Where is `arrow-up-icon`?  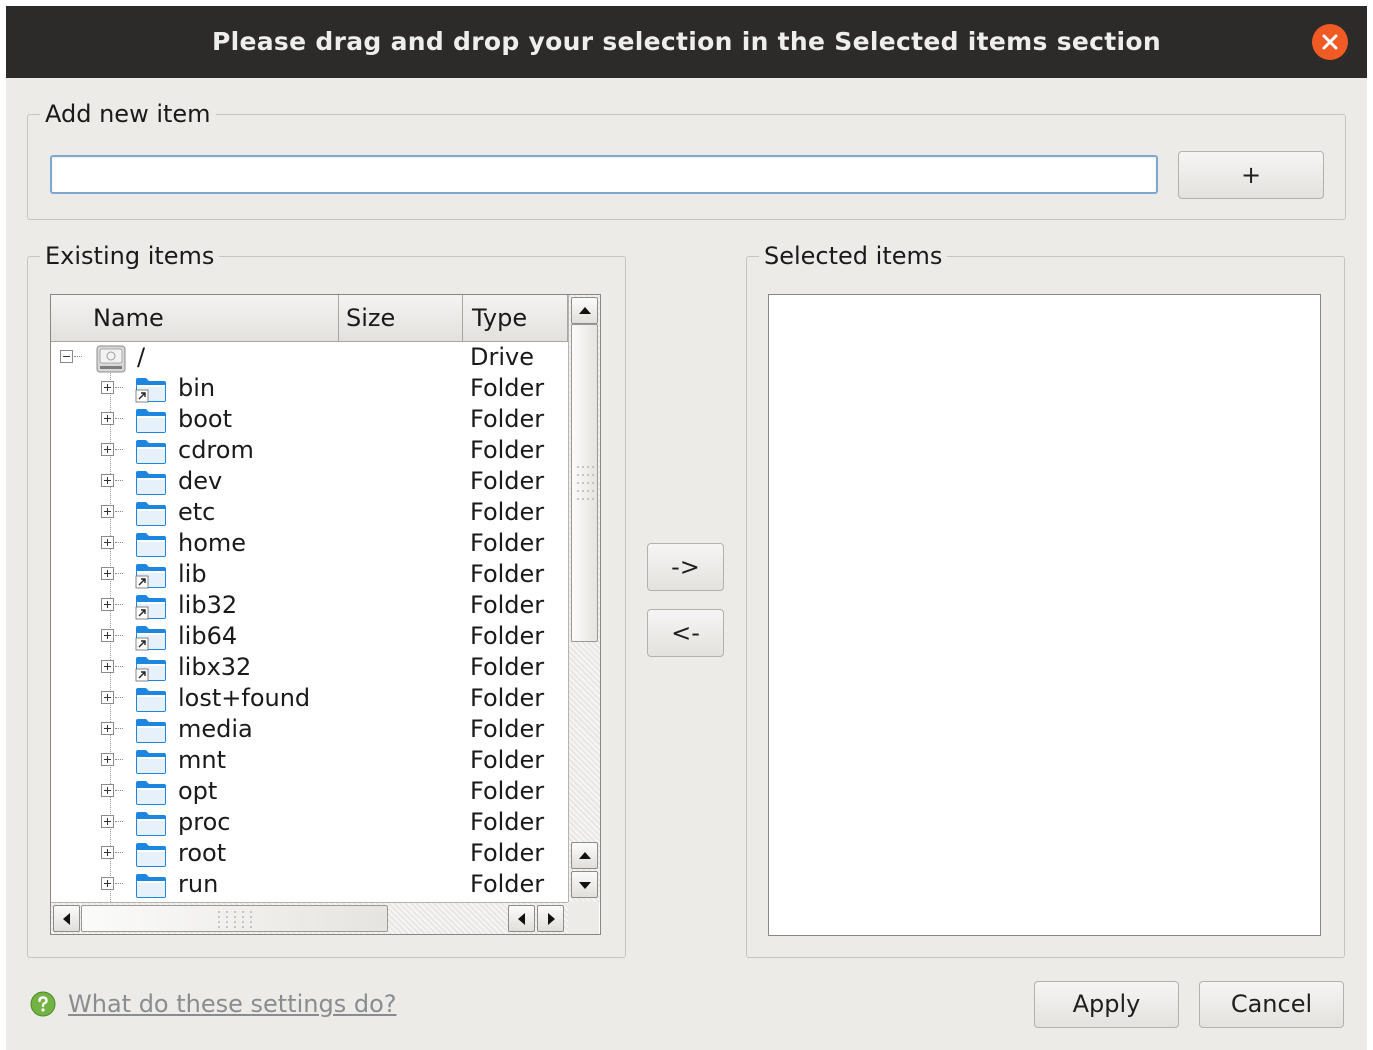
arrow-up-icon is located at coordinates (585, 310).